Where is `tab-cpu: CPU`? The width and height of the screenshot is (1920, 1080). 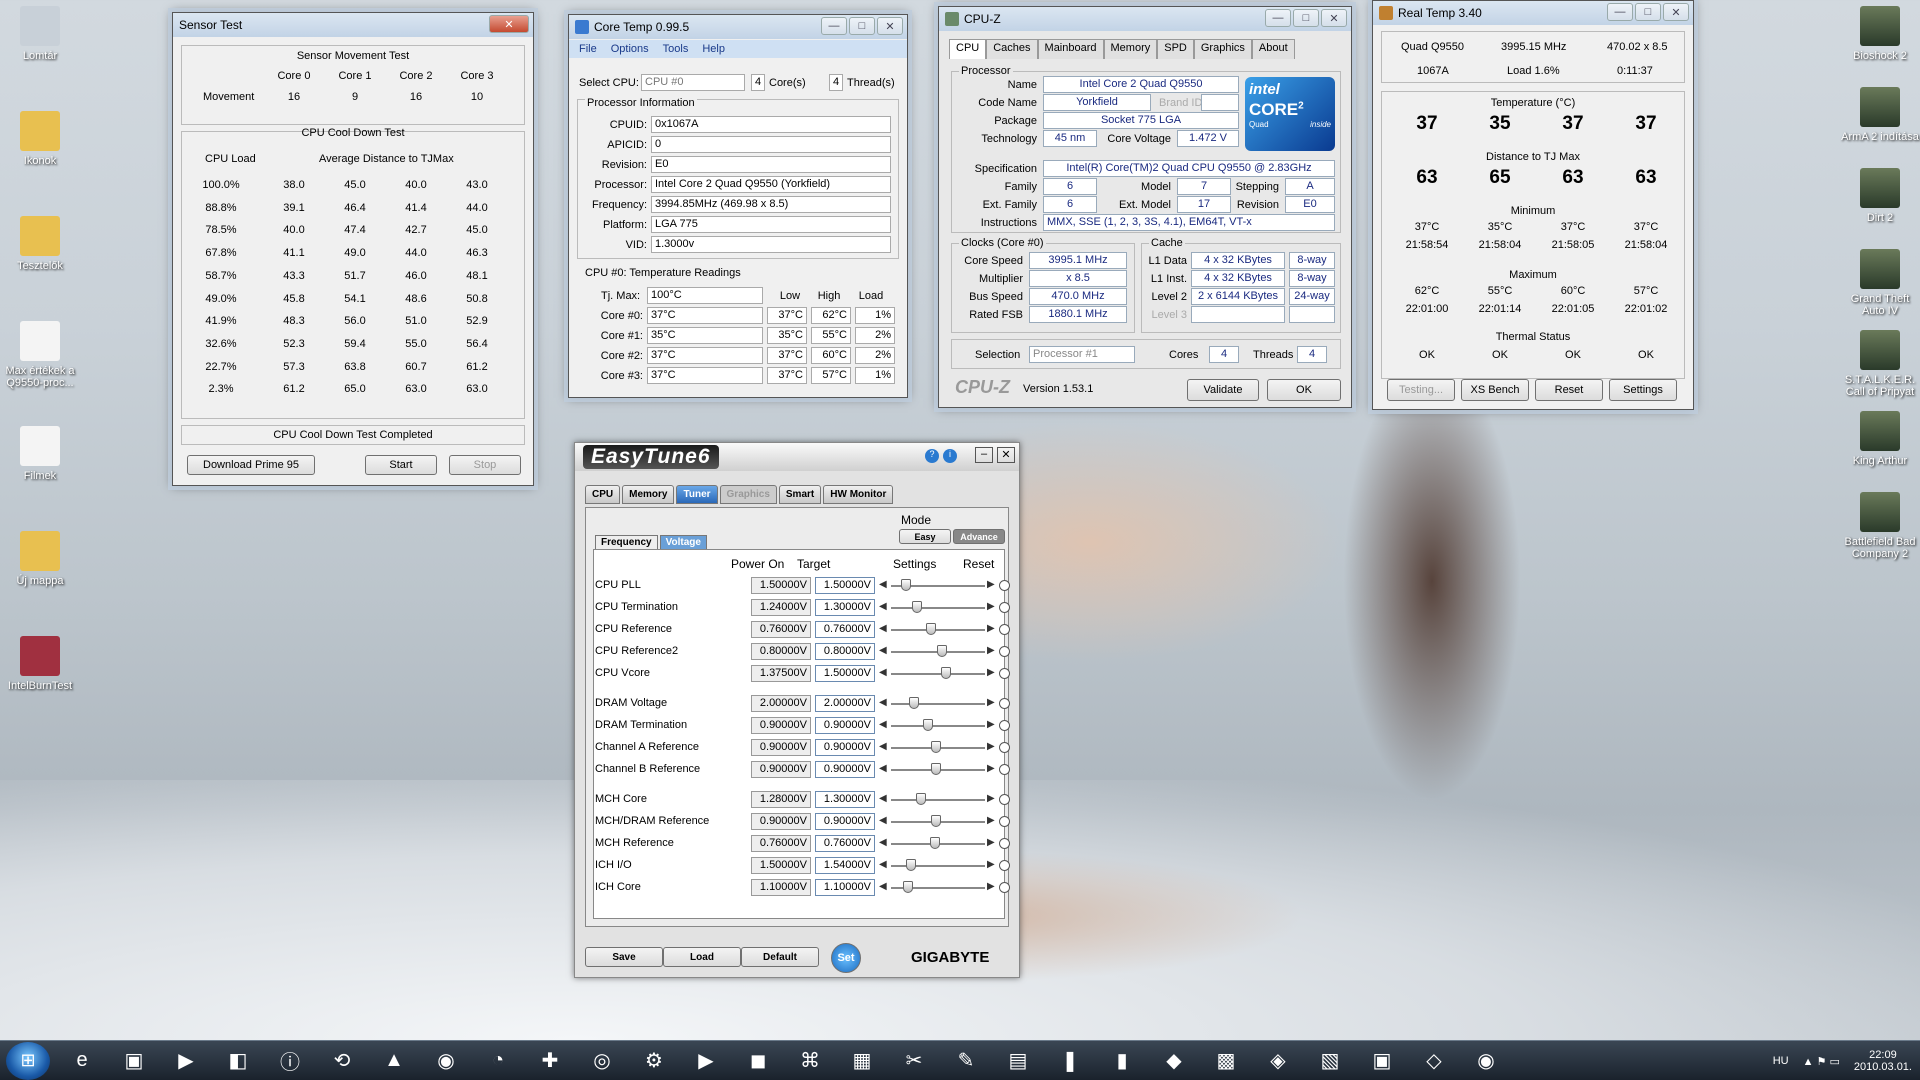
tab-cpu: CPU is located at coordinates (968, 49).